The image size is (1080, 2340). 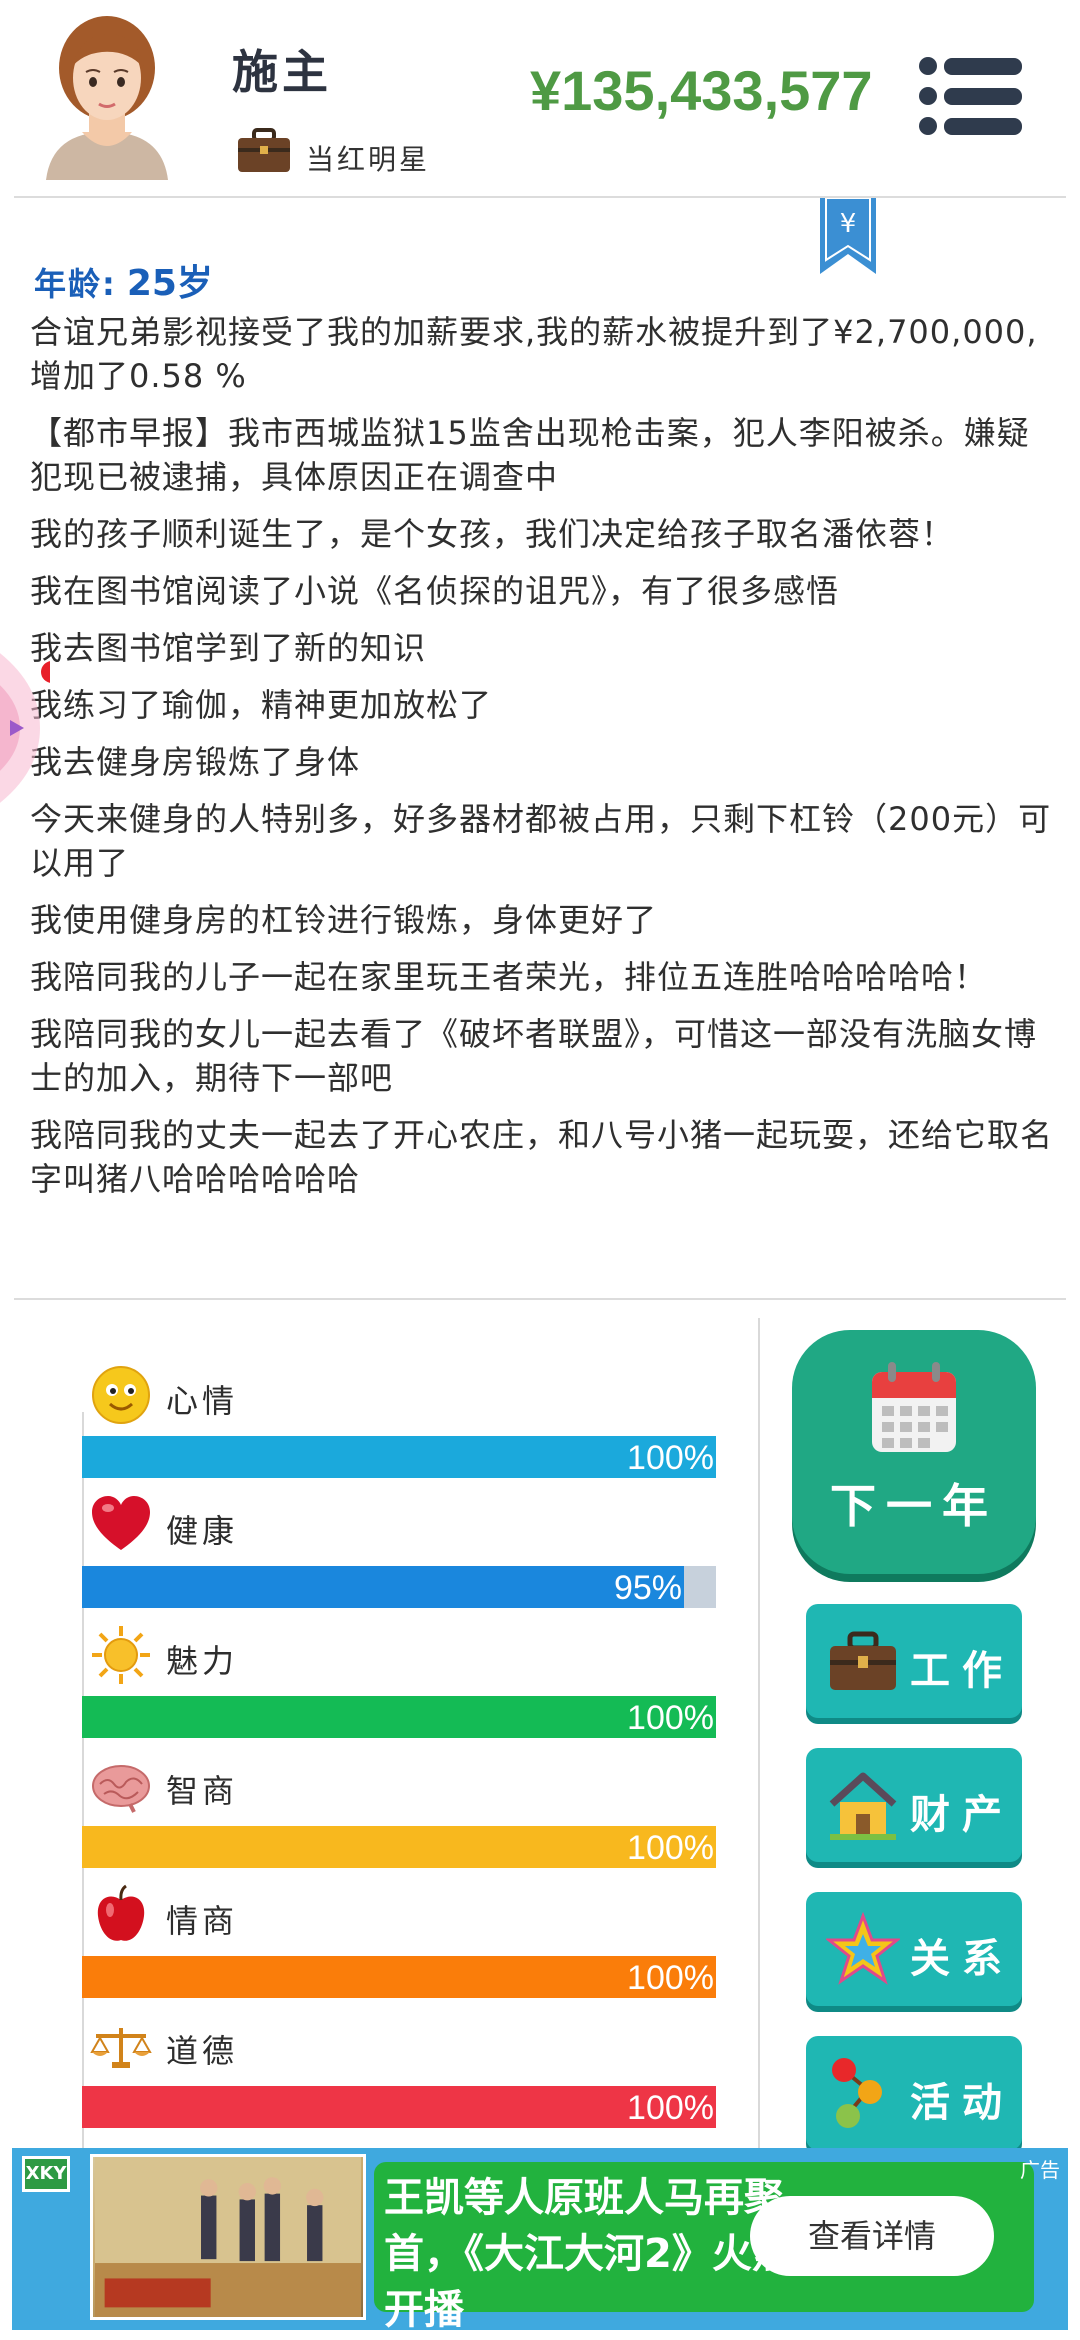 What do you see at coordinates (121, 1789) in the screenshot?
I see `brain-icon` at bounding box center [121, 1789].